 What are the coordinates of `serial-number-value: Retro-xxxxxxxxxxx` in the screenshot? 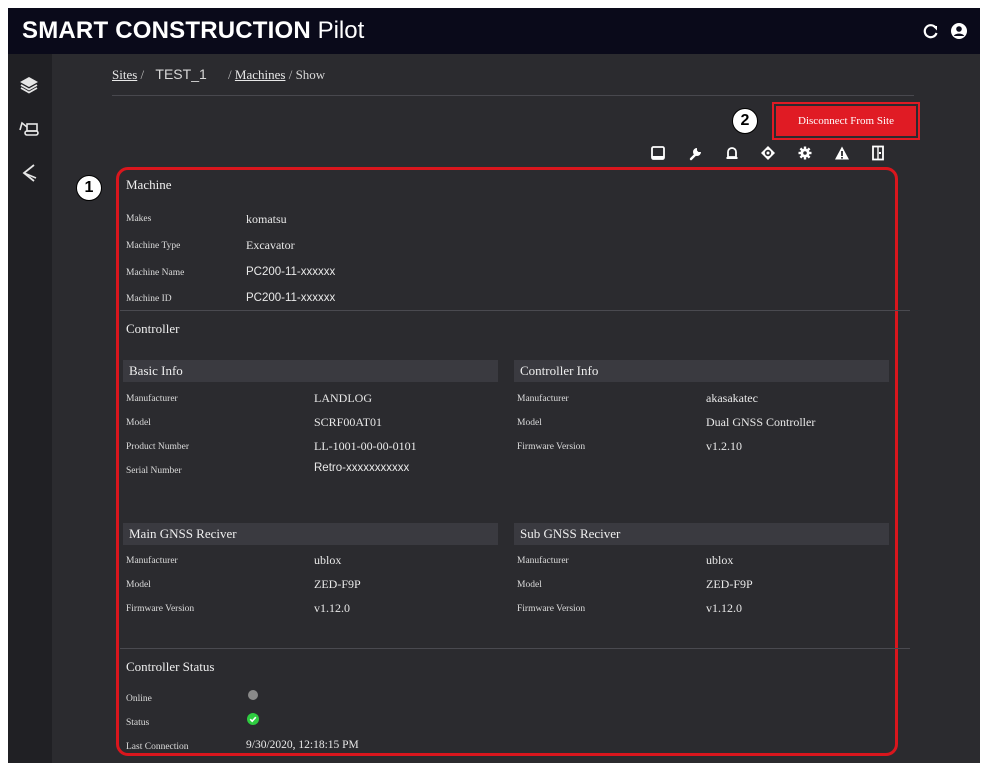 It's located at (362, 468).